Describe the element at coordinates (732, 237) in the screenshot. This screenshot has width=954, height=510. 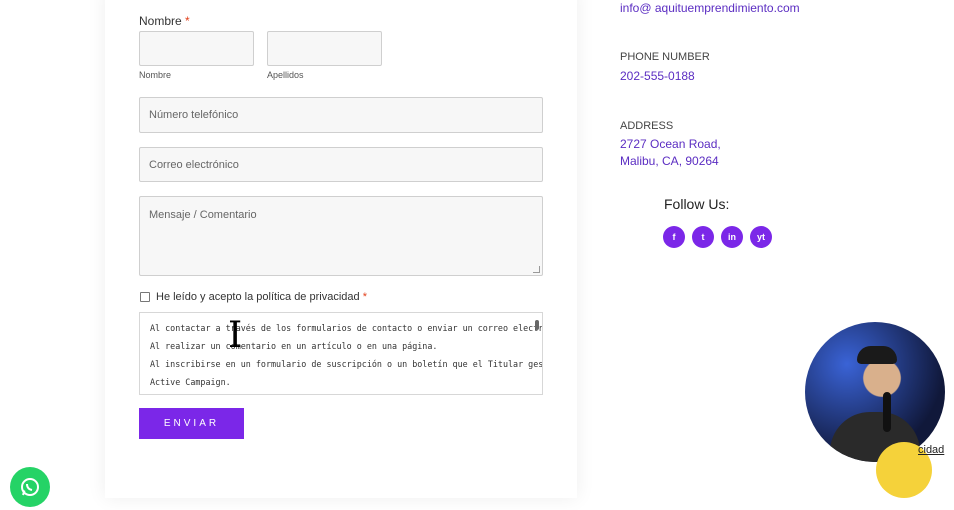
I see `linkedin-icon: in` at that location.